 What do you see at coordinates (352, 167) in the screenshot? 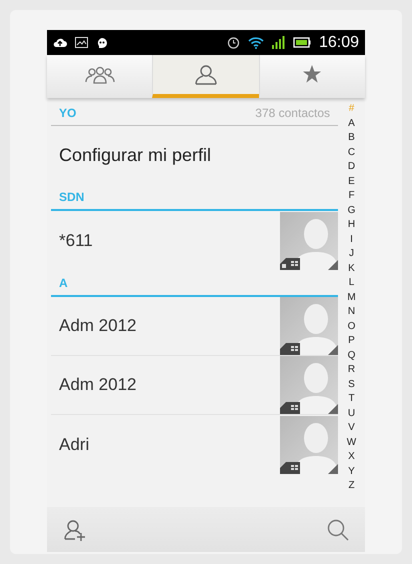
I see `index-letter: D` at bounding box center [352, 167].